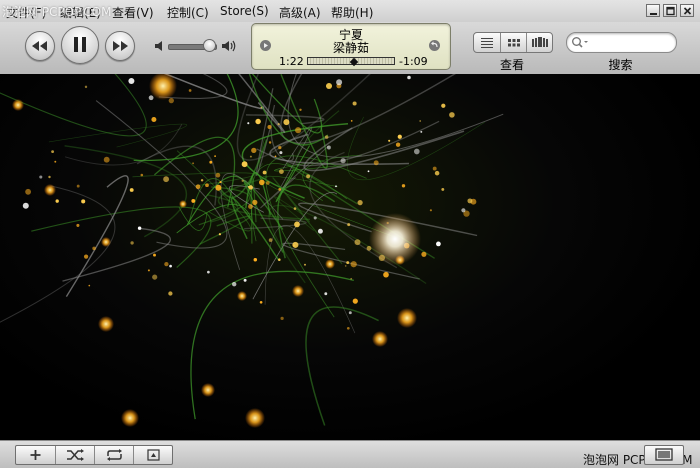 The height and width of the screenshot is (468, 700). What do you see at coordinates (300, 12) in the screenshot?
I see `menu-advanced: 高级(A)` at bounding box center [300, 12].